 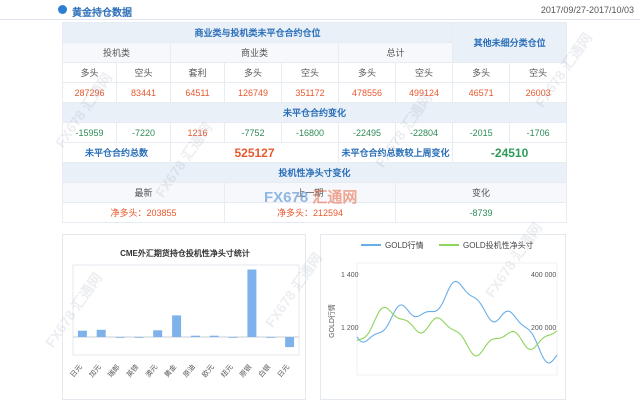 What do you see at coordinates (510, 42) in the screenshot?
I see `other-title: 其他未细分类仓位` at bounding box center [510, 42].